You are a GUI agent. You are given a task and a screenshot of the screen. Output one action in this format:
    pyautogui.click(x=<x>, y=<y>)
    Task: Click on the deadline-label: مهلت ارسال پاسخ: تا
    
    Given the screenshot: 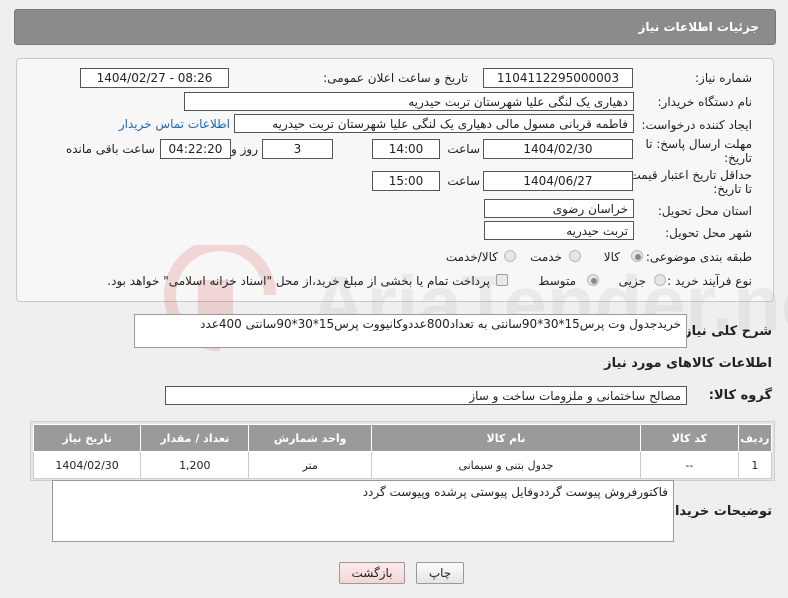 What is the action you would take?
    pyautogui.click(x=698, y=144)
    